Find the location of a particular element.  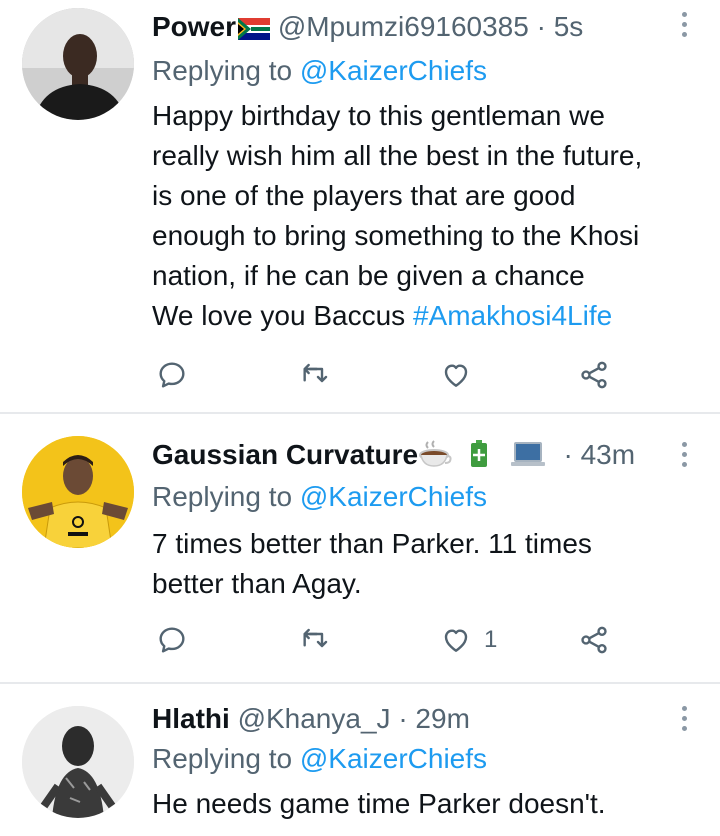

user-handle: @Khanya_J is located at coordinates (314, 718).